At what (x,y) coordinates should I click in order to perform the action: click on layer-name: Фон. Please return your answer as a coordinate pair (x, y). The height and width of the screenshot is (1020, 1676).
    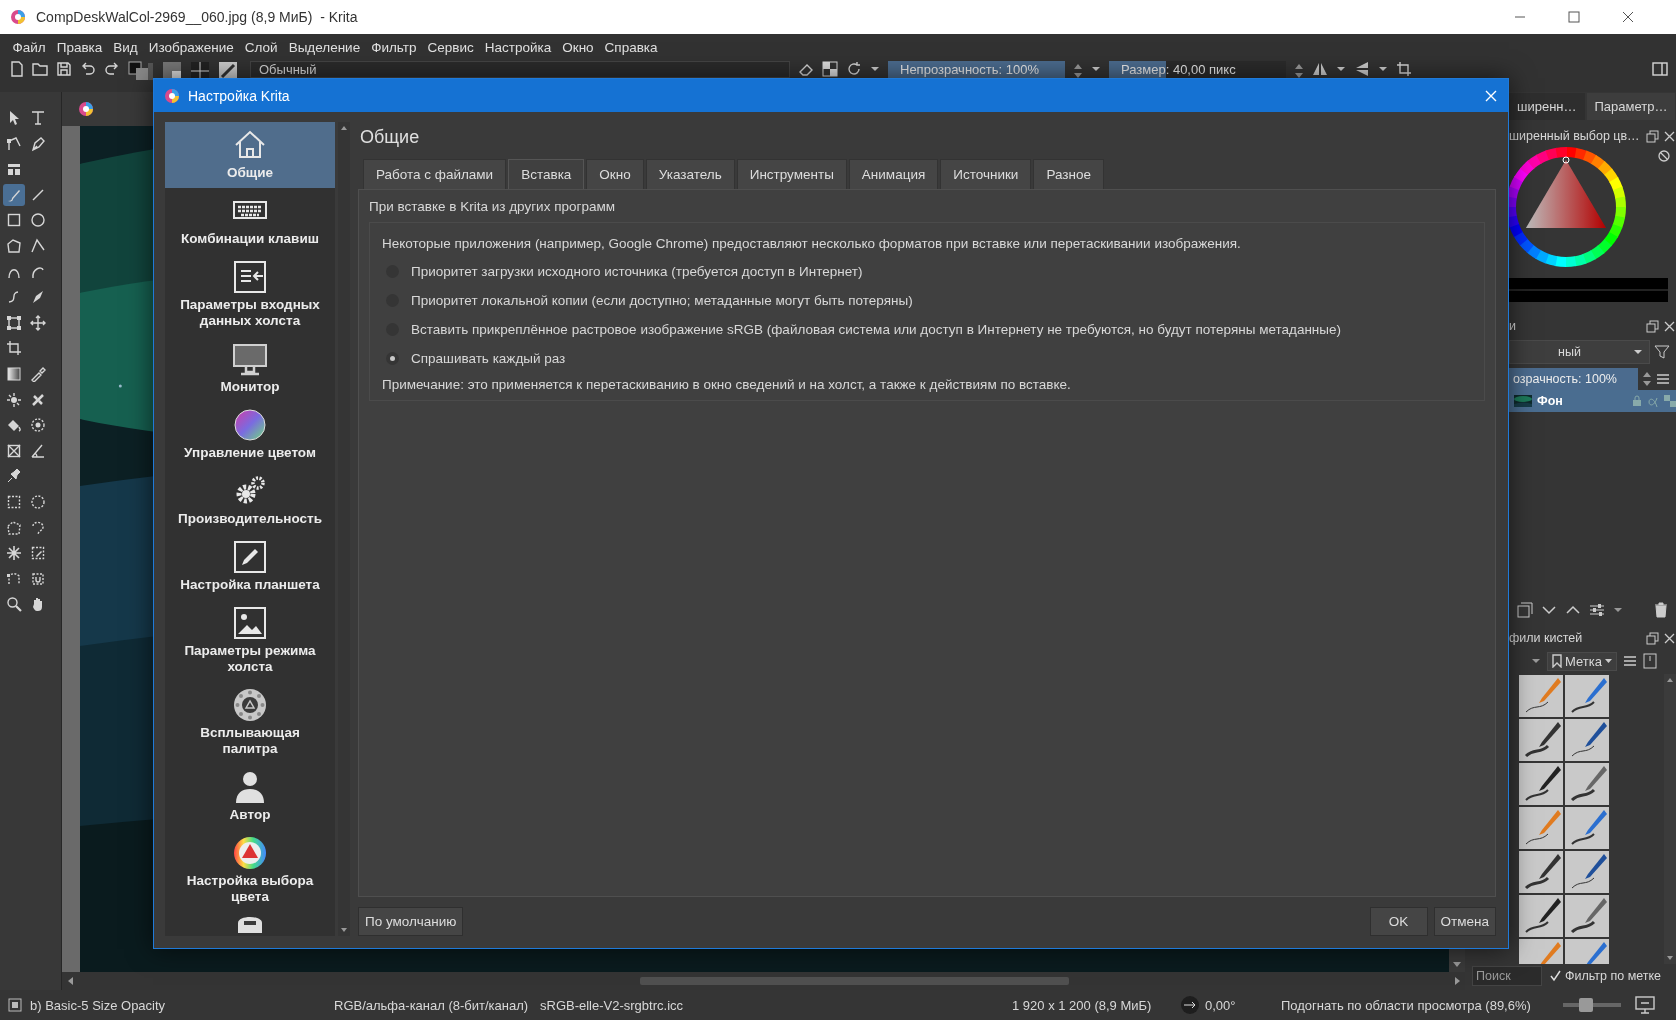
    Looking at the image, I should click on (1550, 401).